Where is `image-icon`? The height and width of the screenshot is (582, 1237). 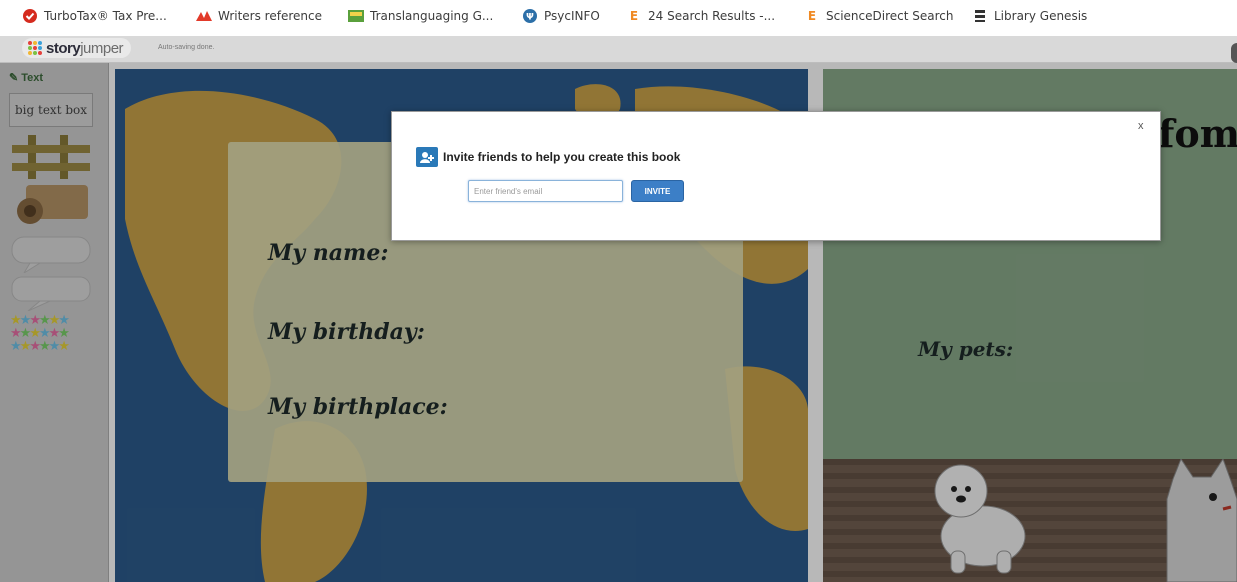
image-icon is located at coordinates (356, 16).